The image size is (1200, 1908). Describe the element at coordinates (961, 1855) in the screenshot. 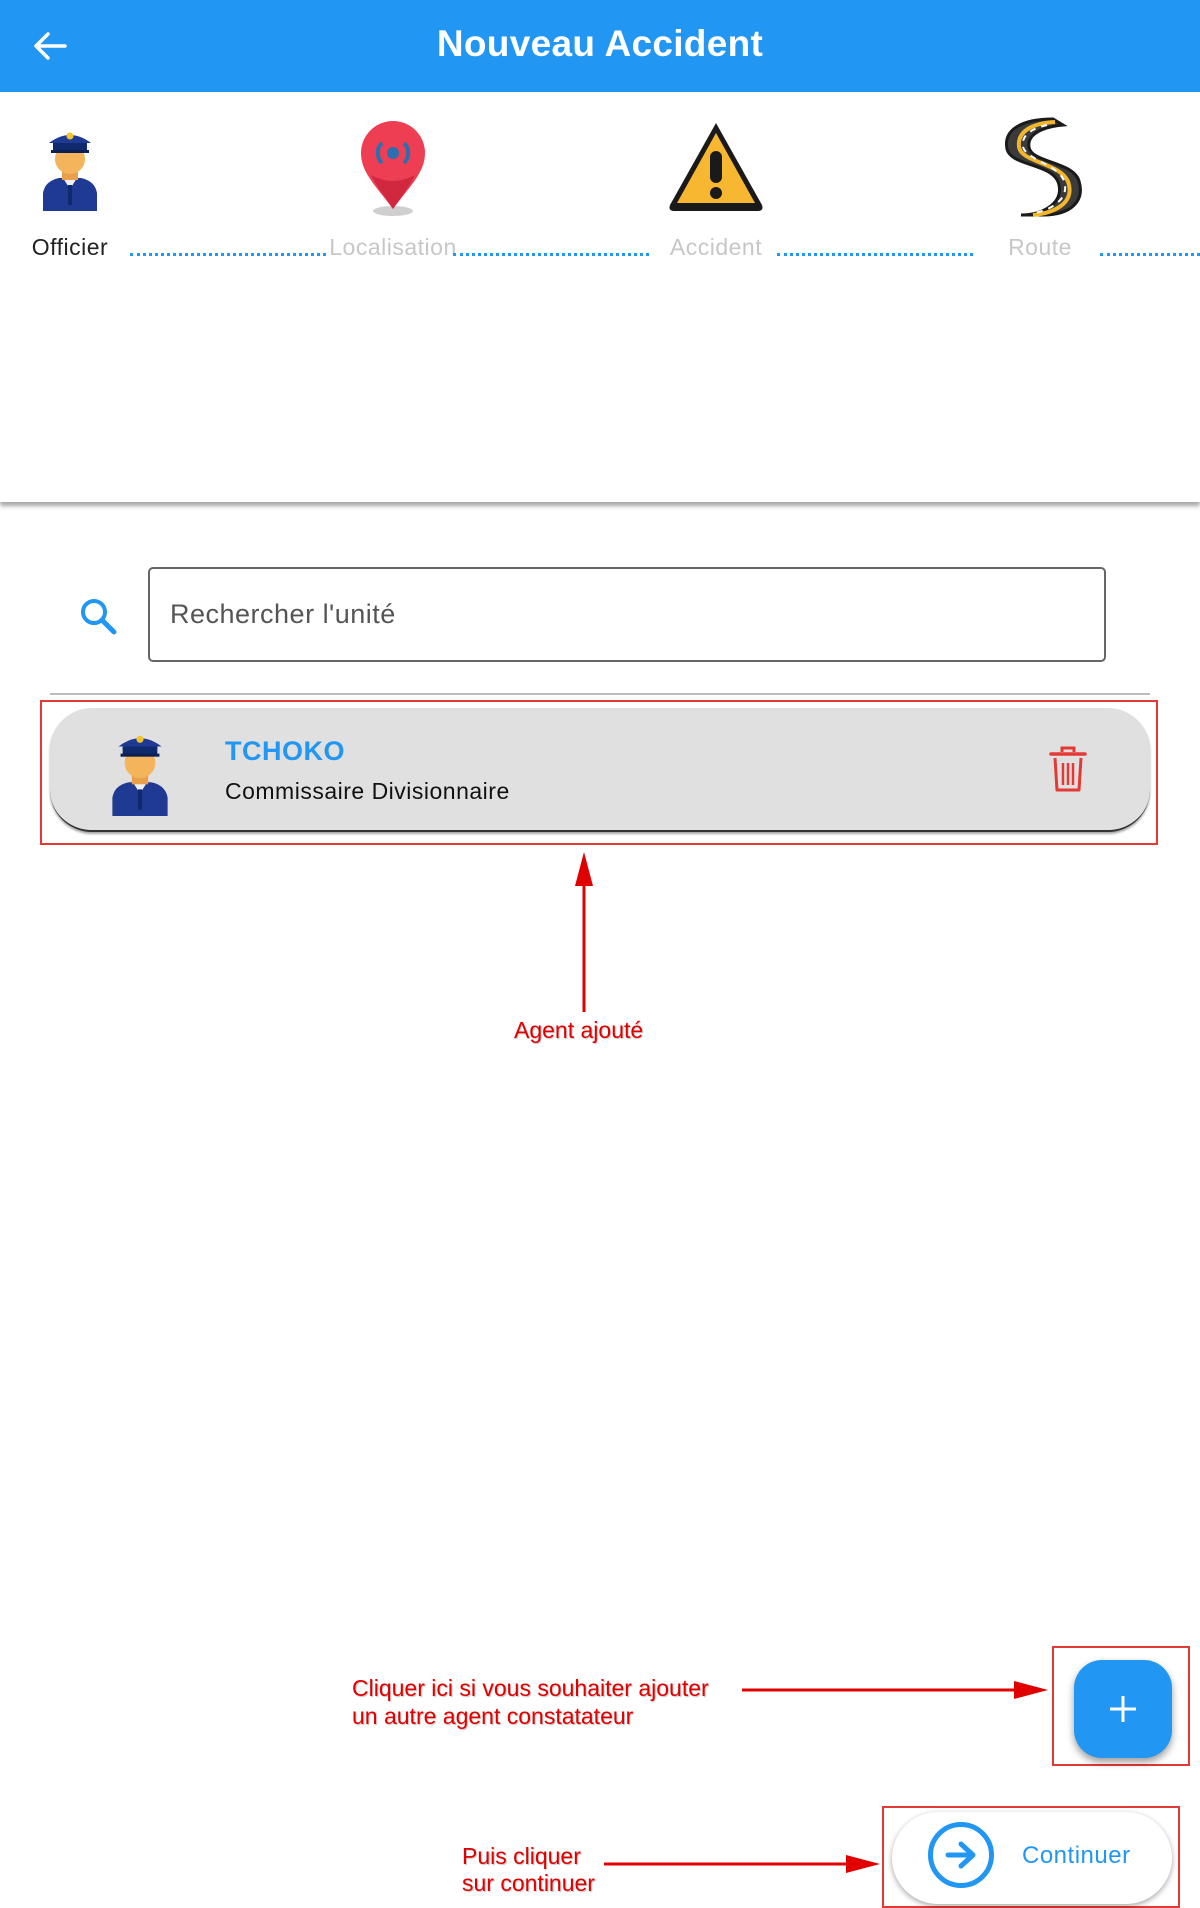

I see `arrow-right-circle-icon` at that location.